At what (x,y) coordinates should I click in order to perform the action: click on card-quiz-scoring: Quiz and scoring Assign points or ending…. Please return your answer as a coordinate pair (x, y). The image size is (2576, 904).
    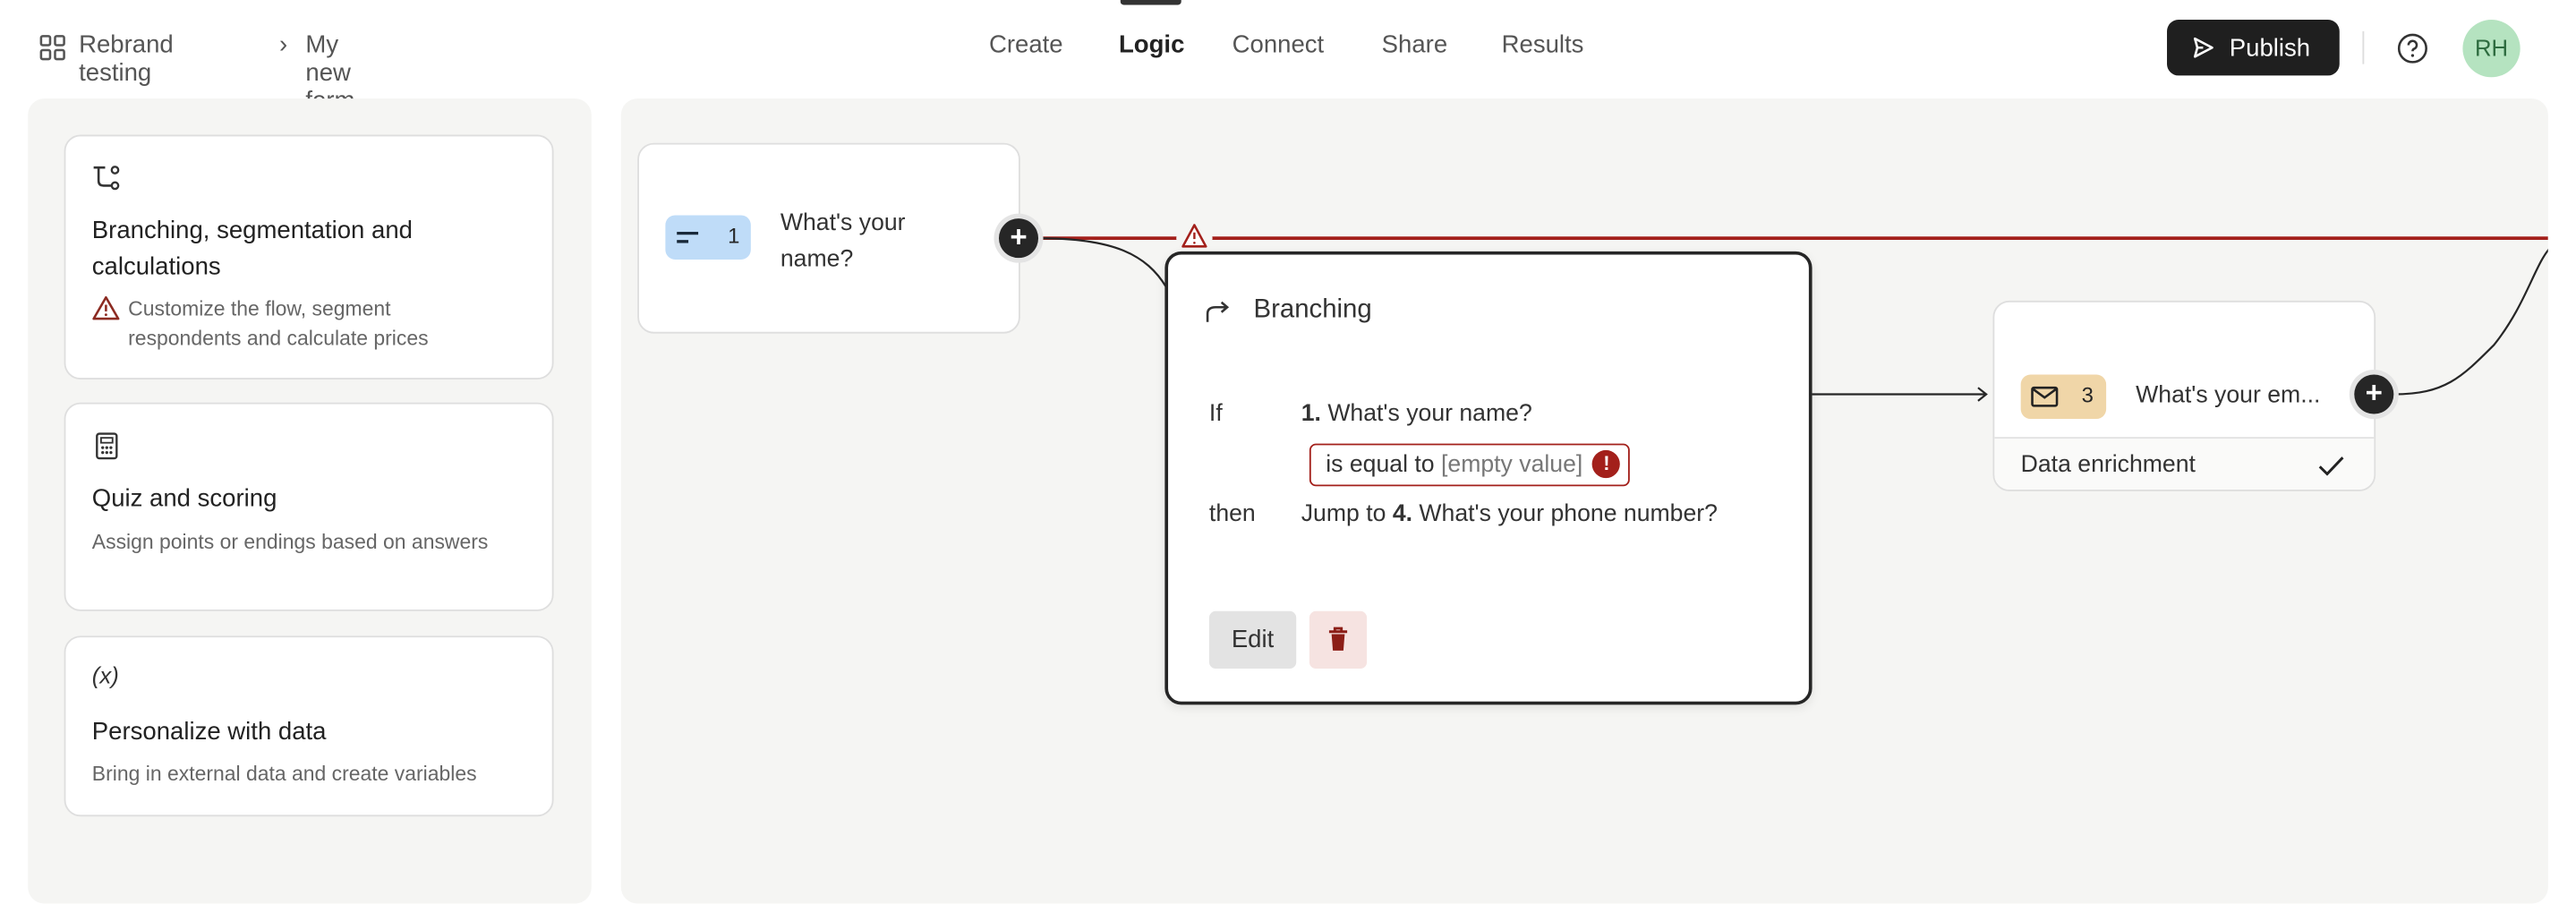
    Looking at the image, I should click on (309, 507).